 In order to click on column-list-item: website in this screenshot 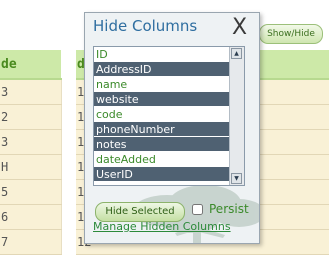, I will do `click(161, 99)`.